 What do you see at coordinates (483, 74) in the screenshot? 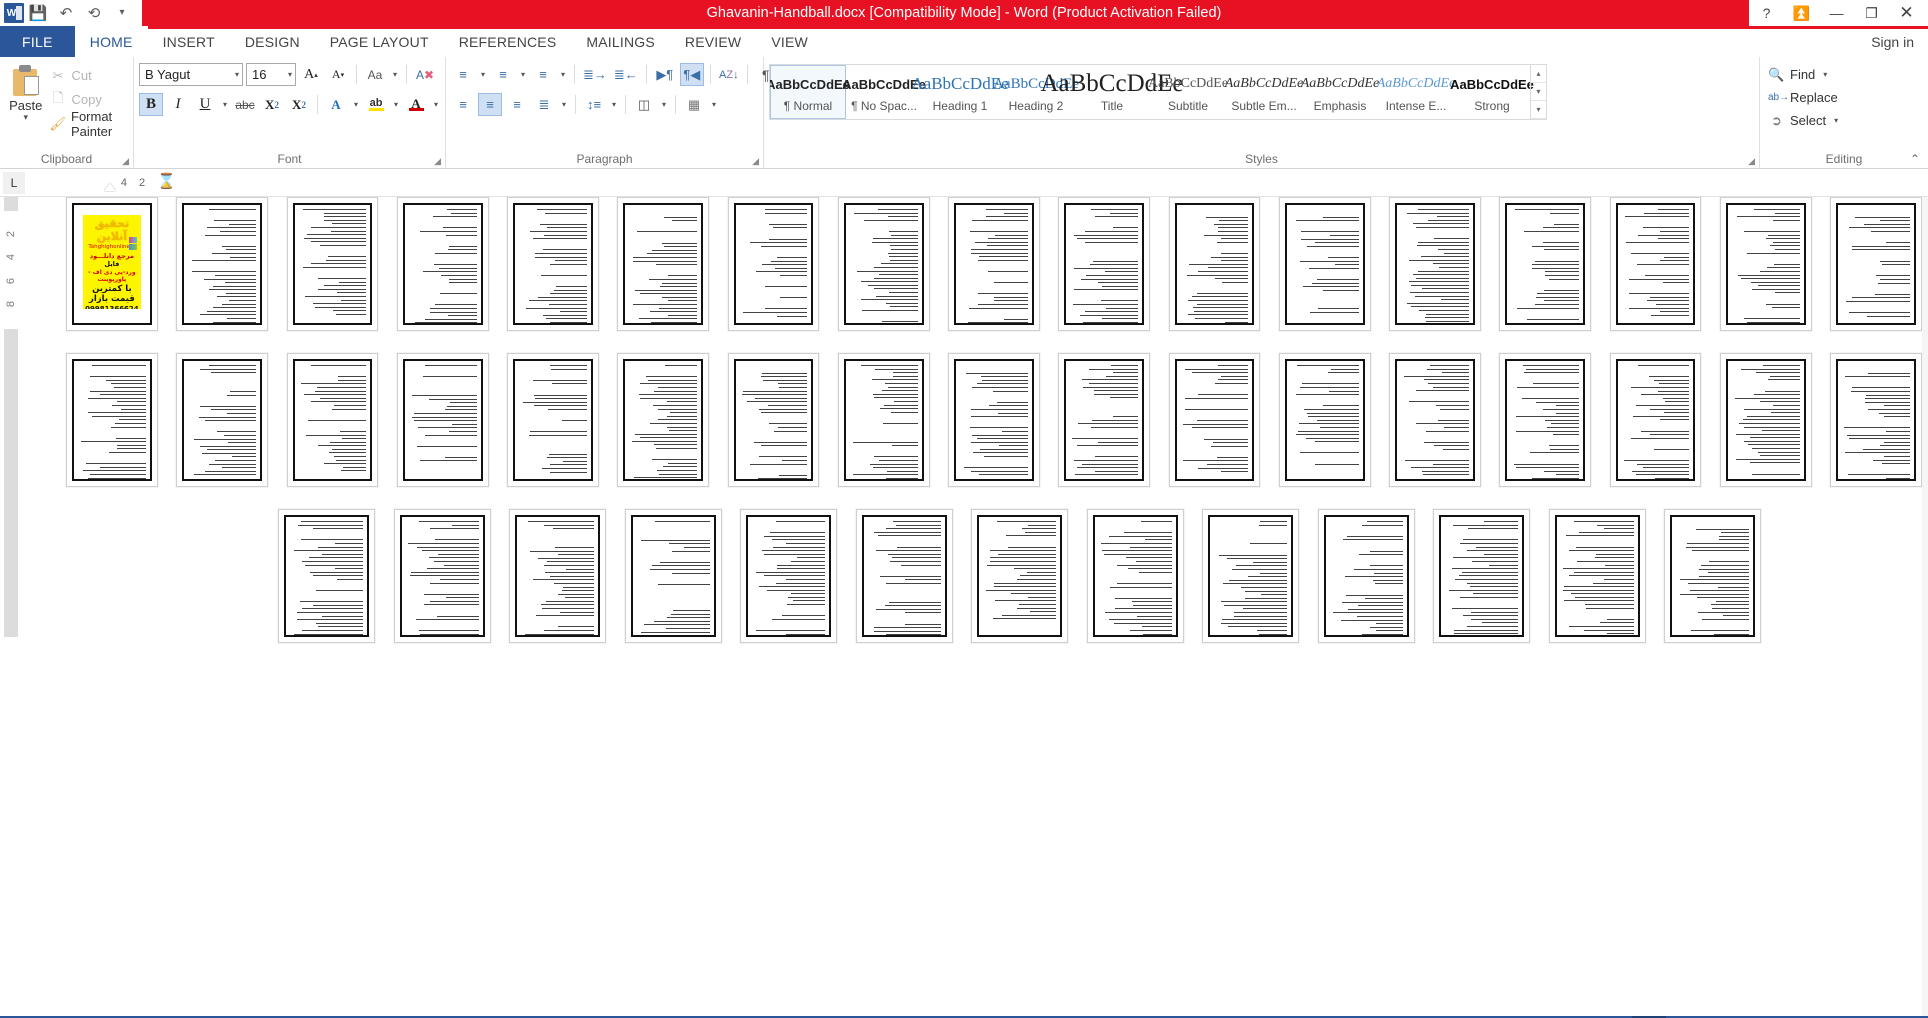
I see `bullets-dropdown-icon: ▾` at bounding box center [483, 74].